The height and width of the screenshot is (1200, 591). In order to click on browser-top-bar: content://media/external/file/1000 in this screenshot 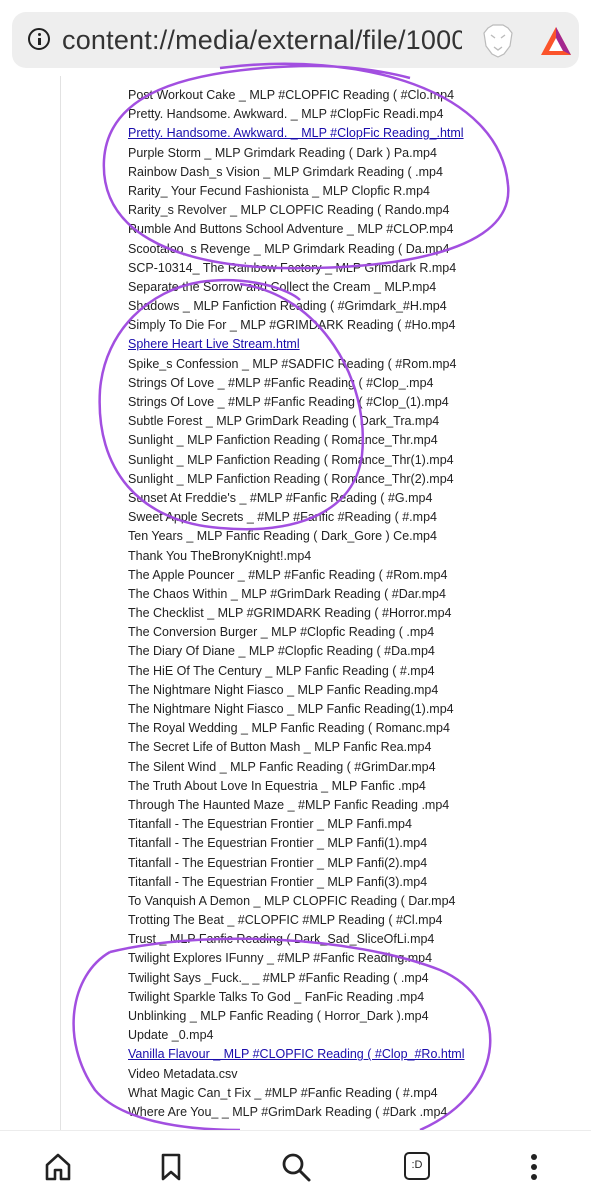, I will do `click(295, 38)`.